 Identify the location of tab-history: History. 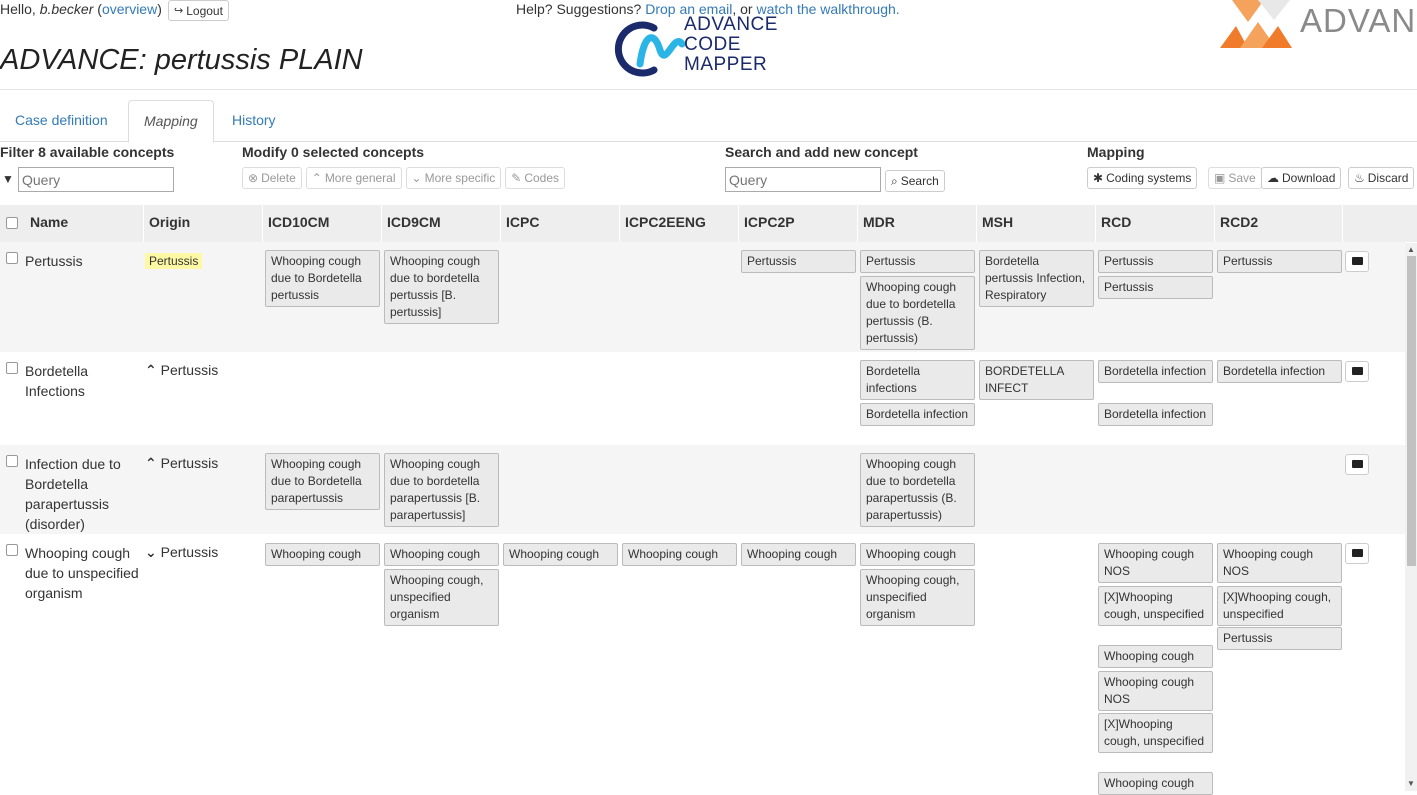
(254, 121).